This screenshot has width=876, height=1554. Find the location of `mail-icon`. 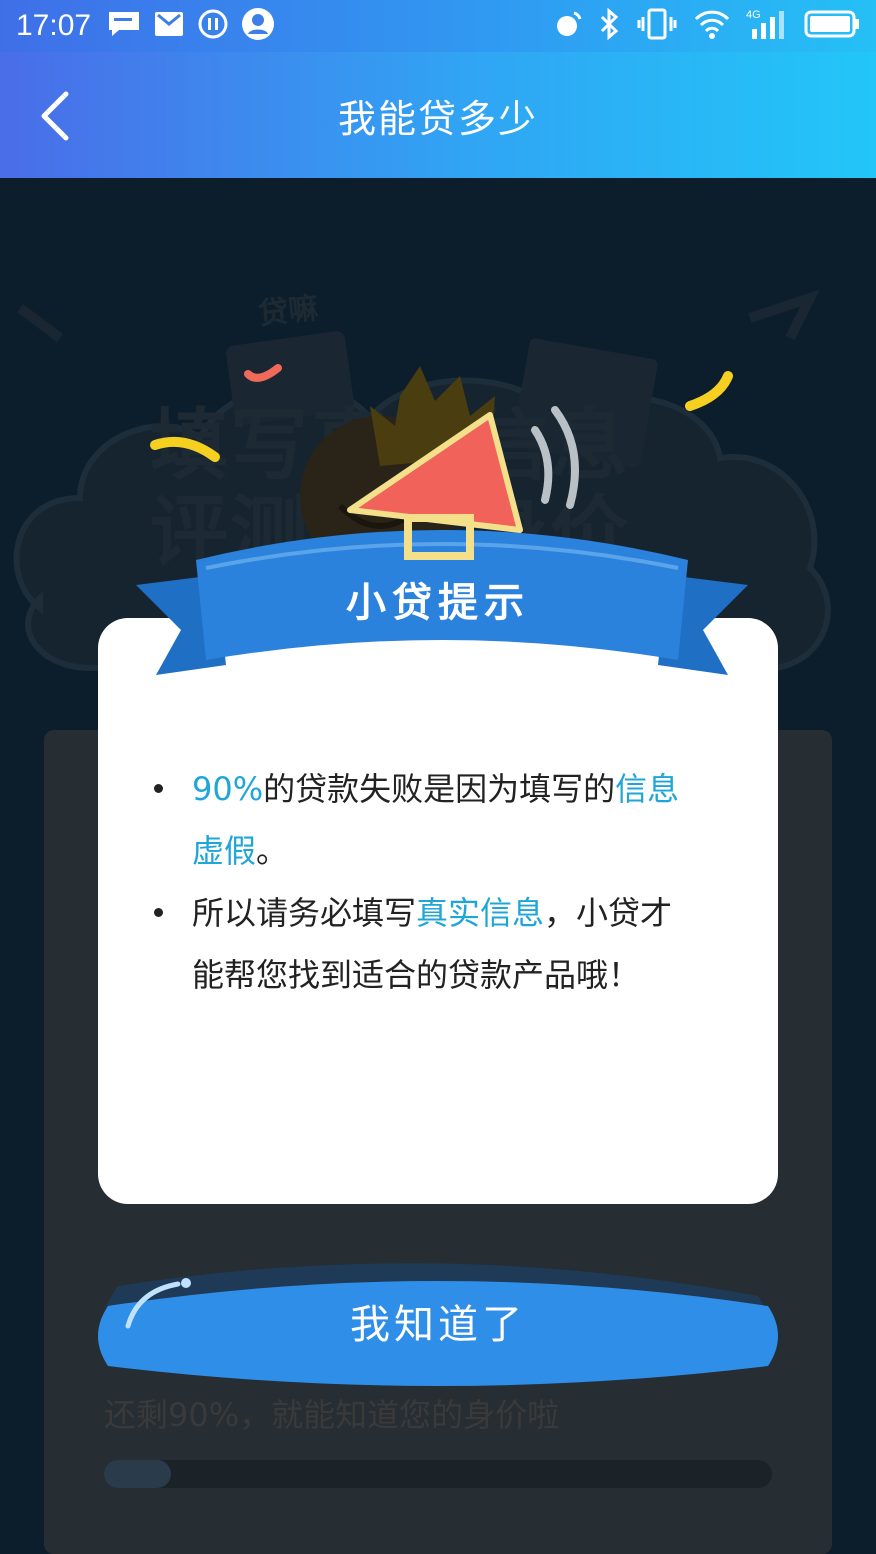

mail-icon is located at coordinates (169, 26).